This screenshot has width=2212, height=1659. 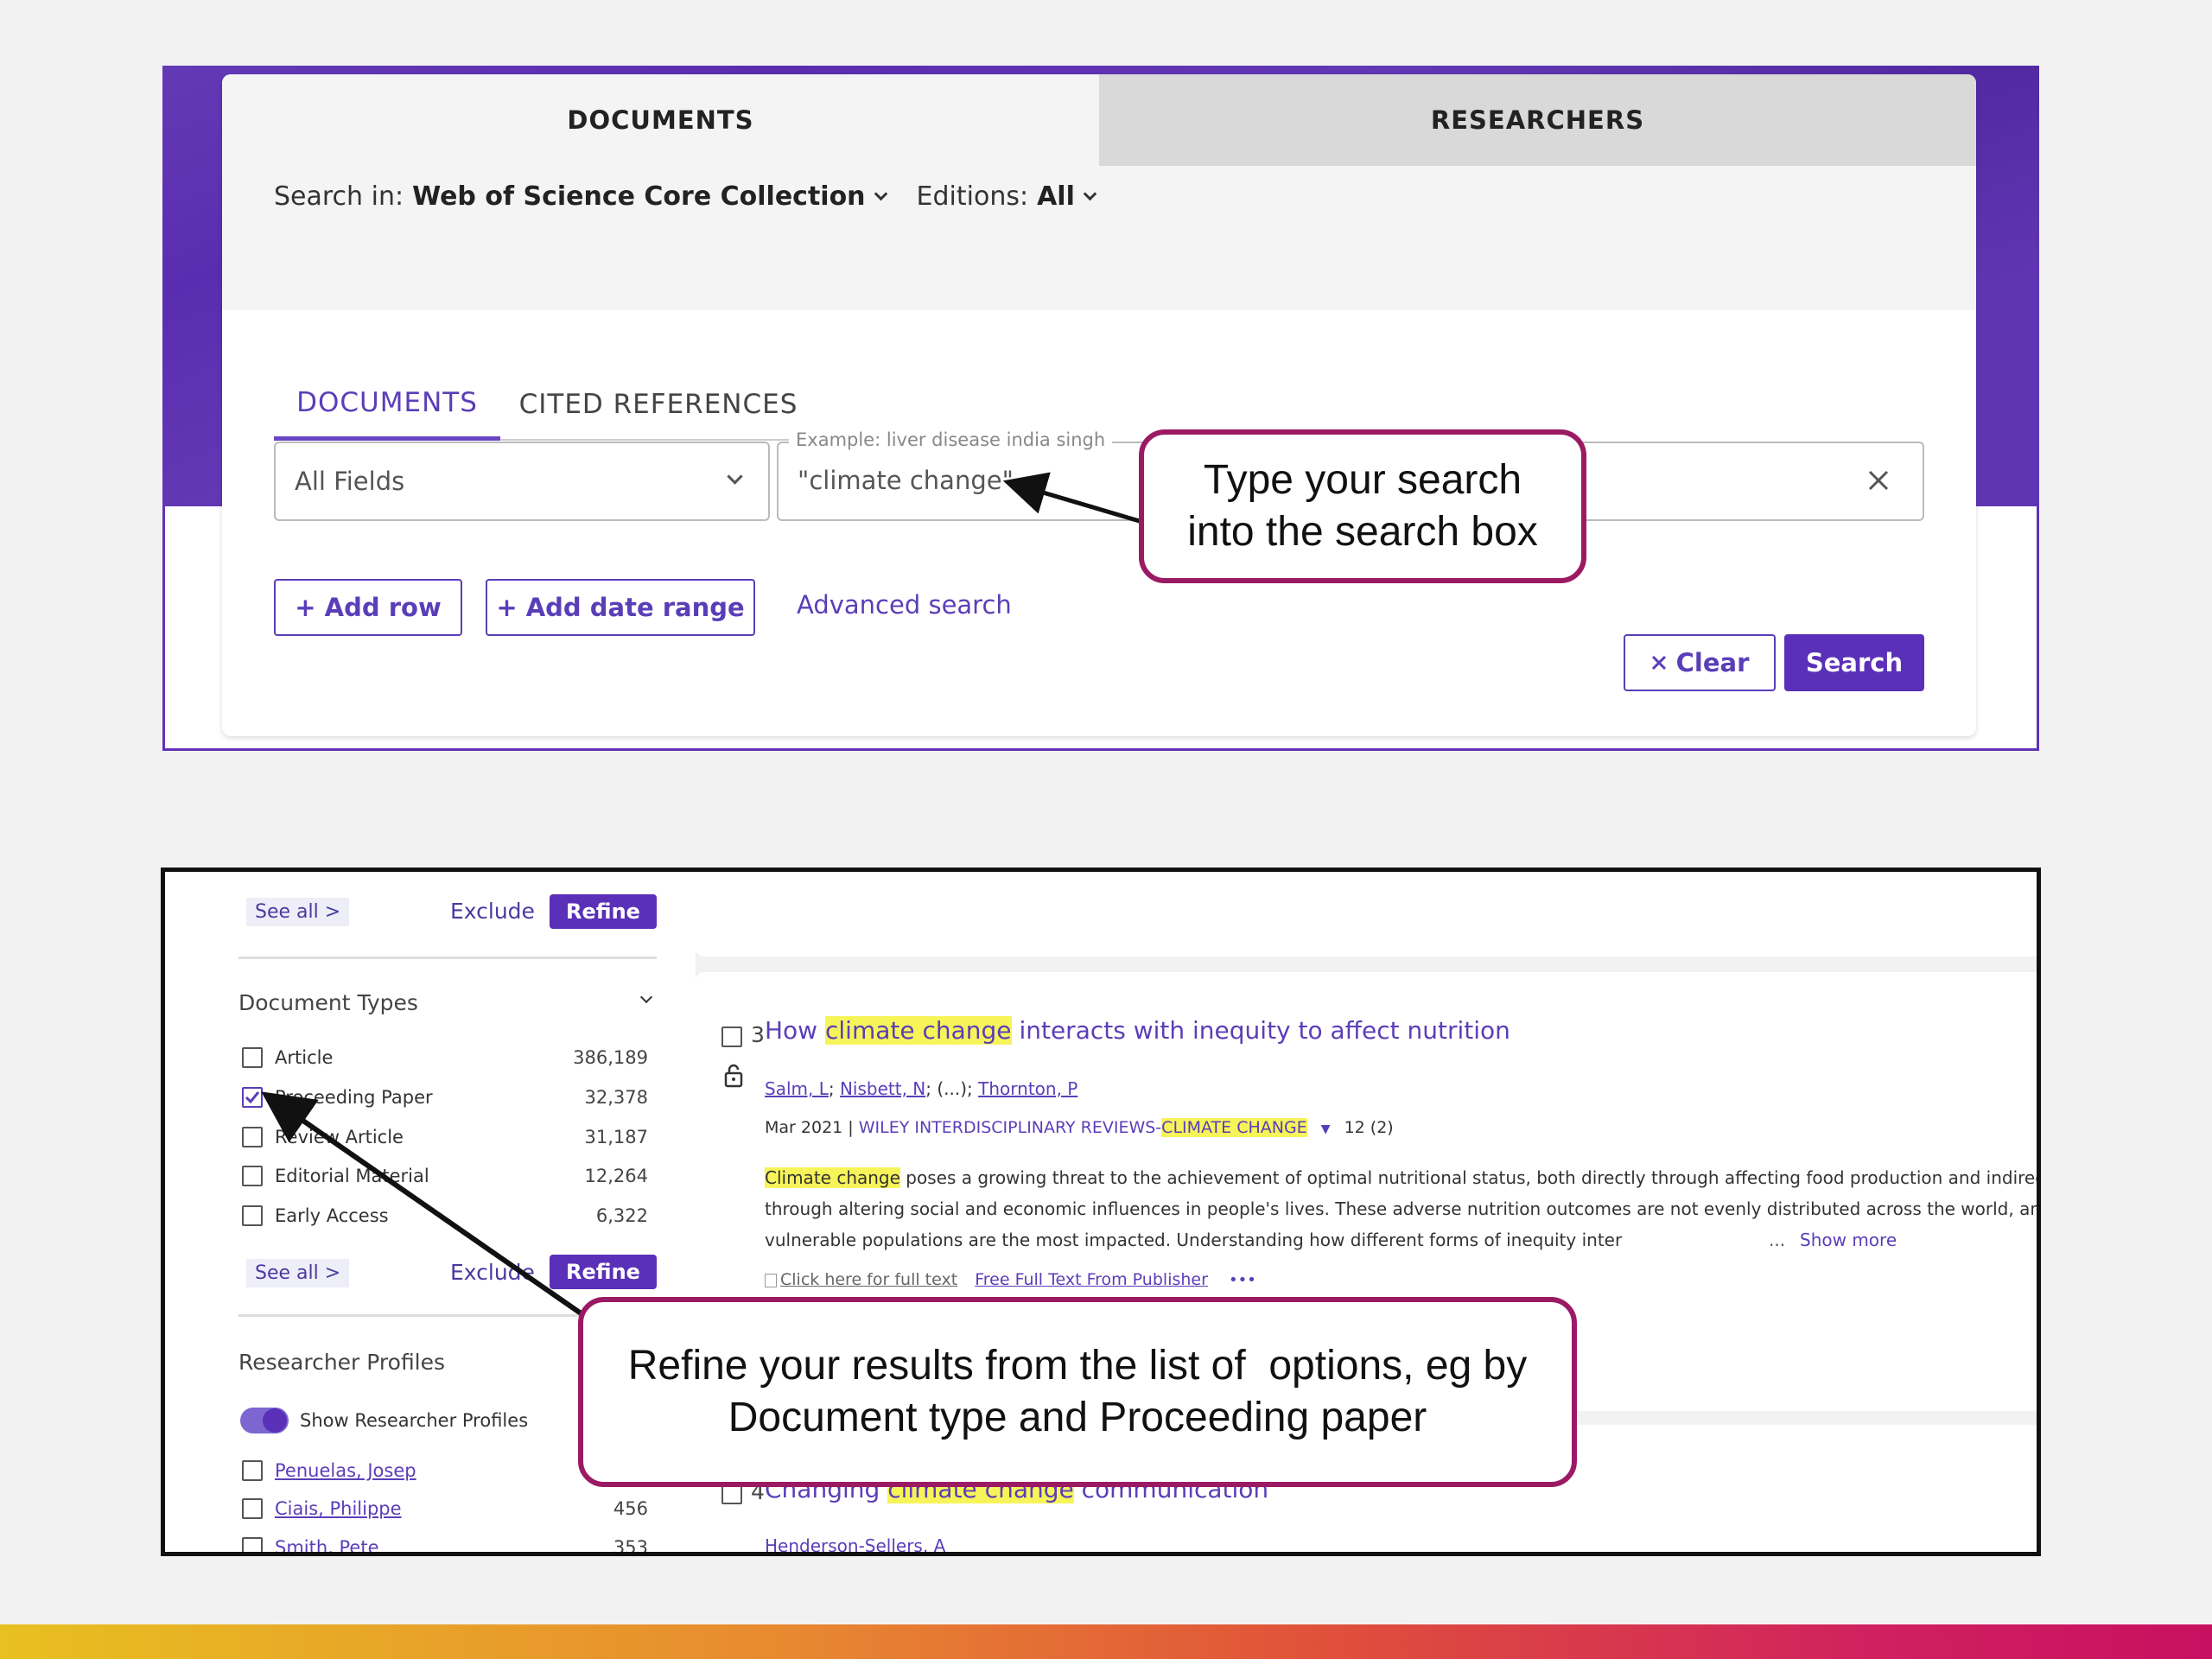 I want to click on callout-type-search: Type your search into the search box, so click(x=1362, y=506).